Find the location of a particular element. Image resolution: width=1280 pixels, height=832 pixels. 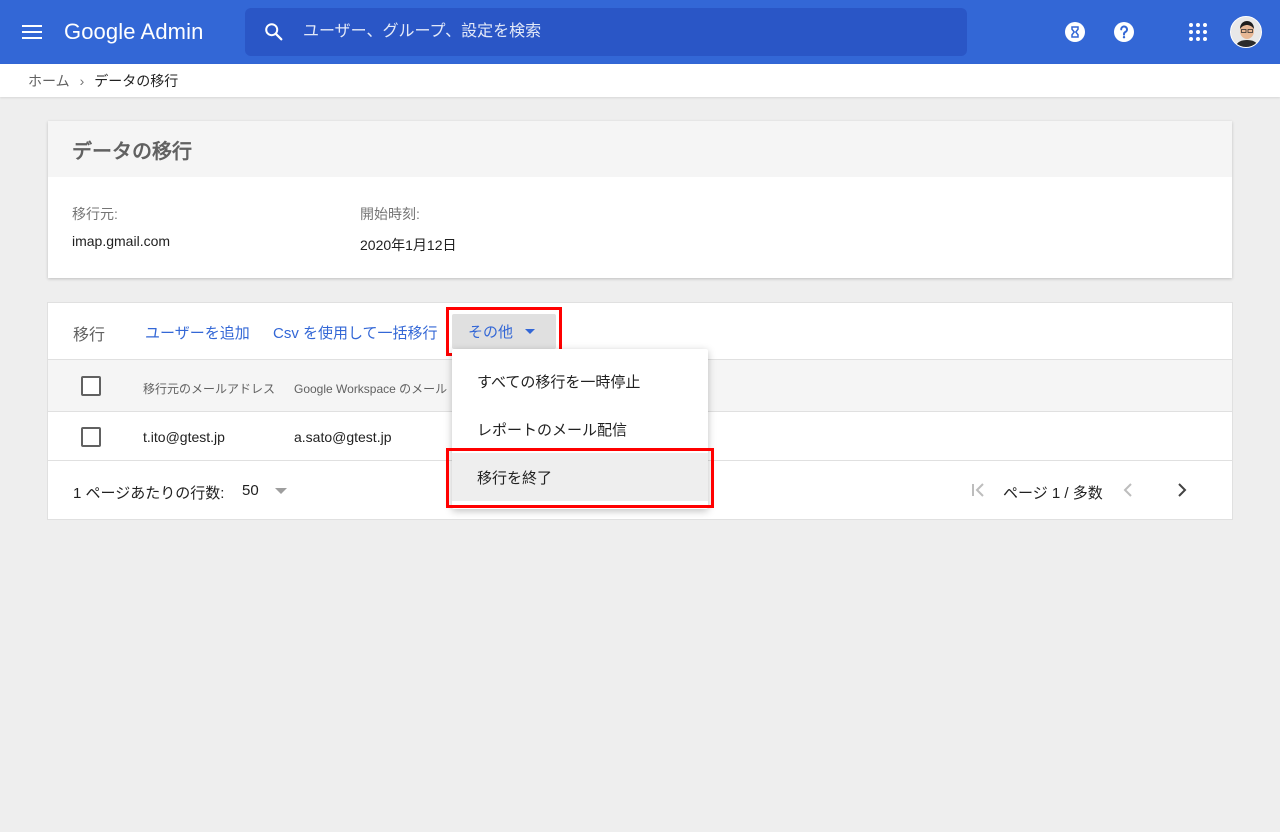

row-source-email: t.ito@gtest.jp is located at coordinates (184, 437).